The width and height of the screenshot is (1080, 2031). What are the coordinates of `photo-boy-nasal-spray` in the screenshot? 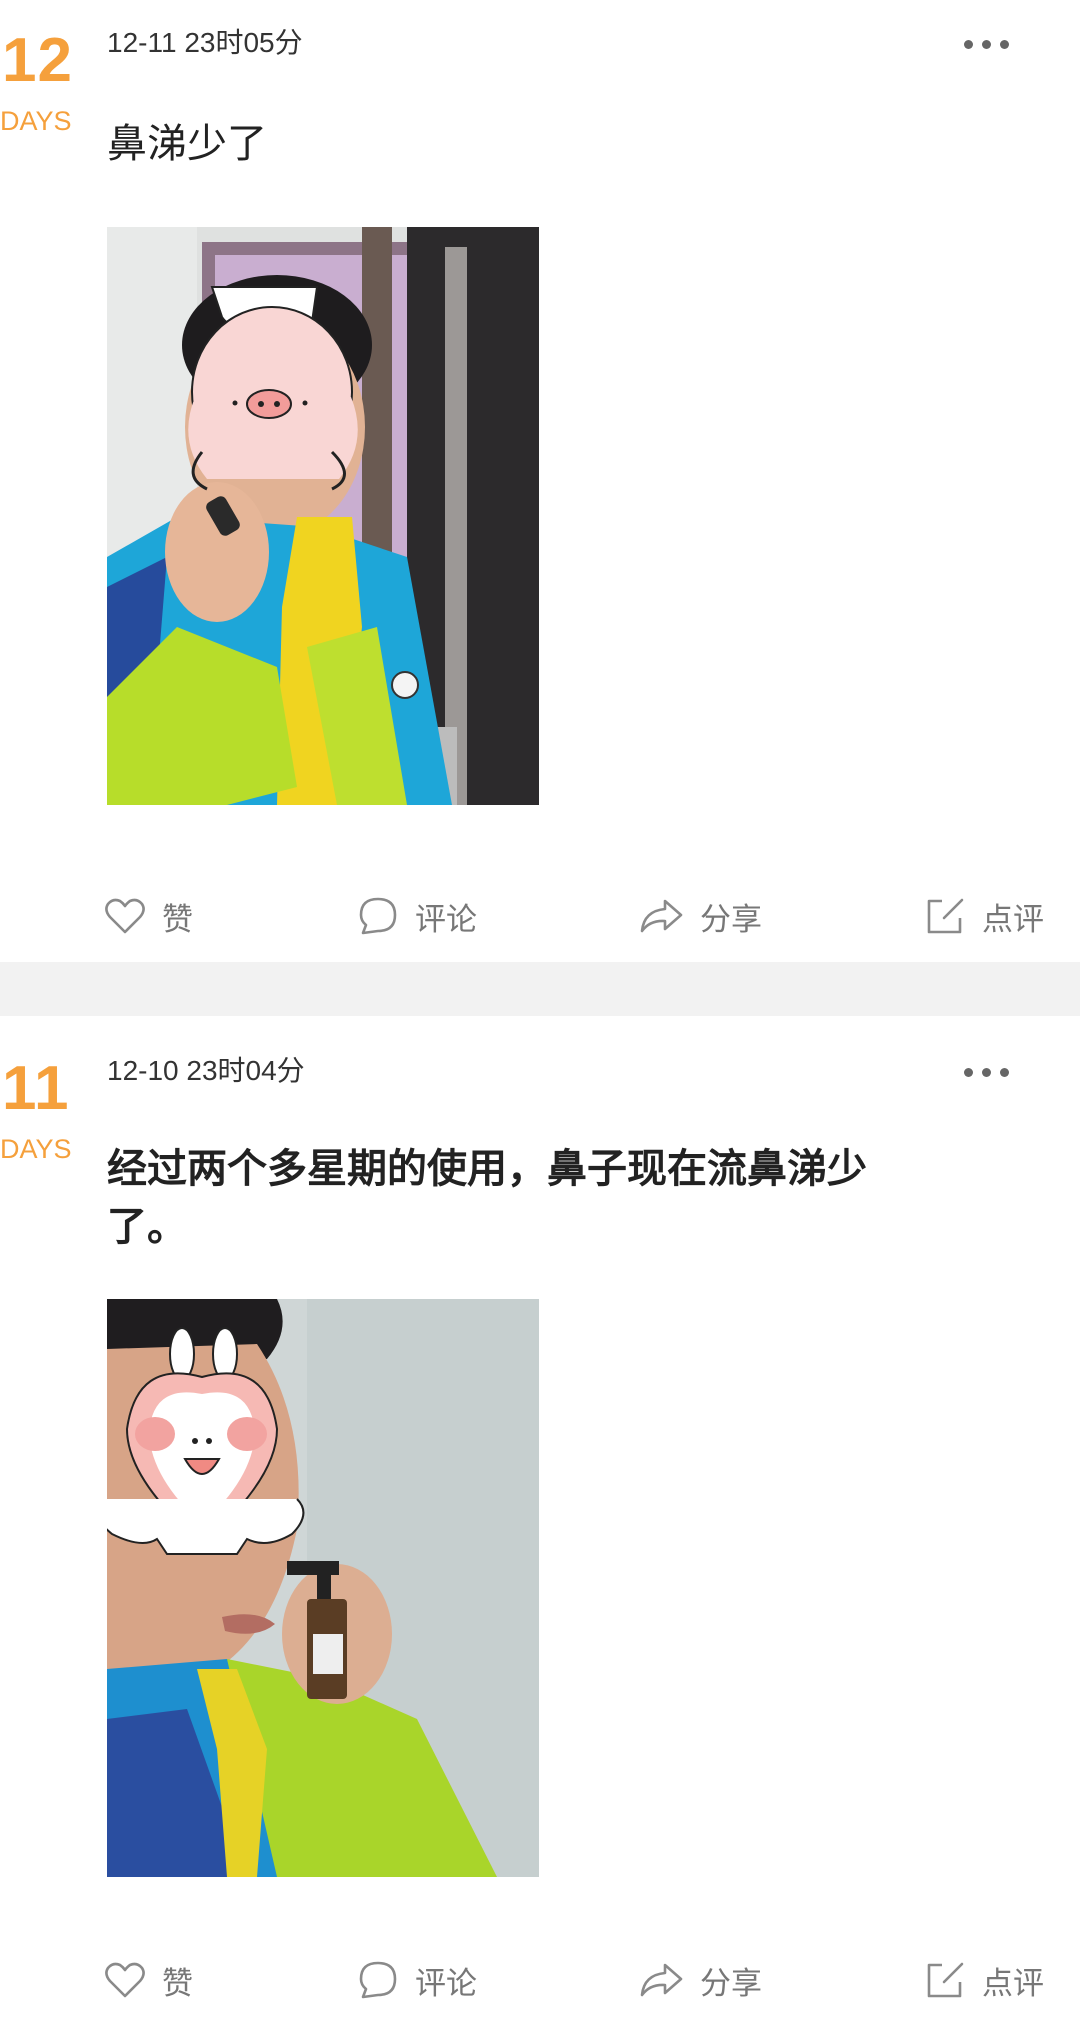 It's located at (323, 516).